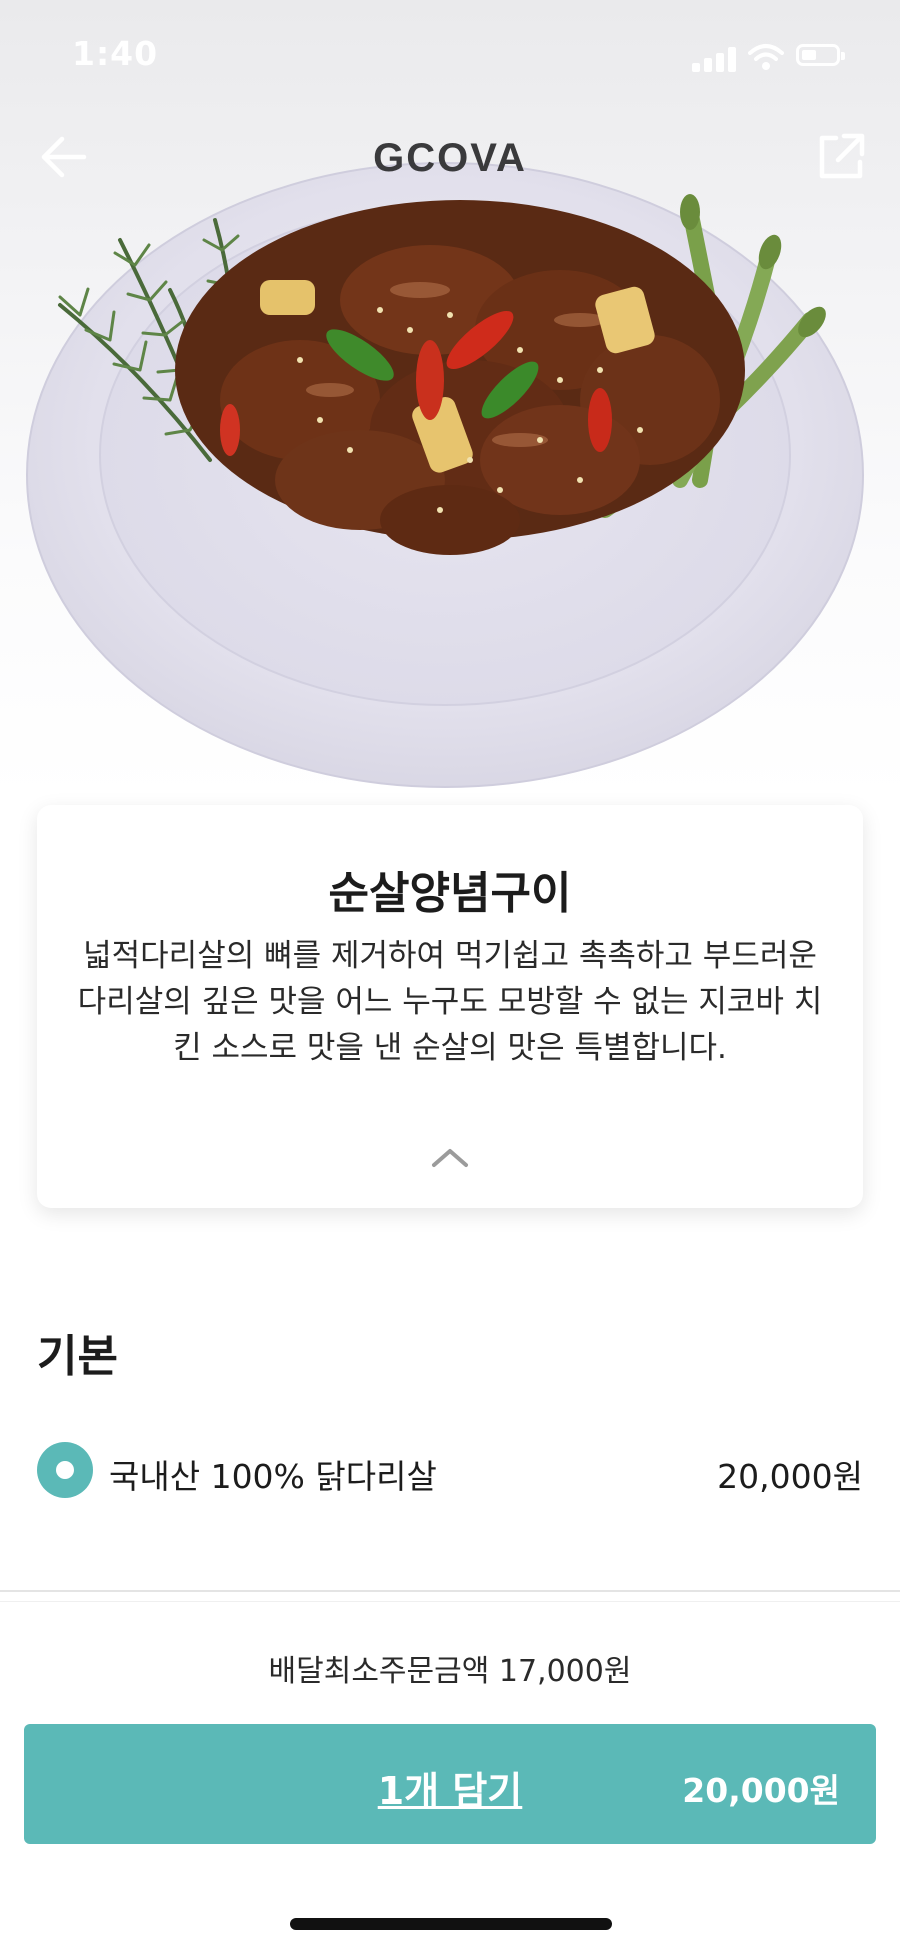 The image size is (900, 1949). Describe the element at coordinates (450, 1671) in the screenshot. I see `min-order-notice: 배달최소주문금액 17,000원` at that location.